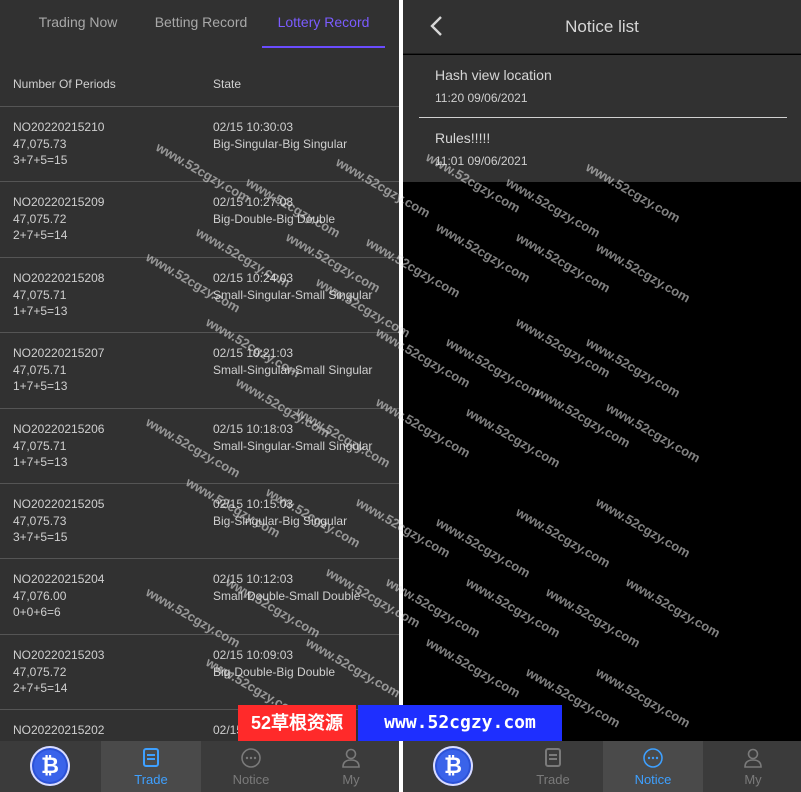 The height and width of the screenshot is (792, 801). I want to click on header-bar: Notice list, so click(602, 27).